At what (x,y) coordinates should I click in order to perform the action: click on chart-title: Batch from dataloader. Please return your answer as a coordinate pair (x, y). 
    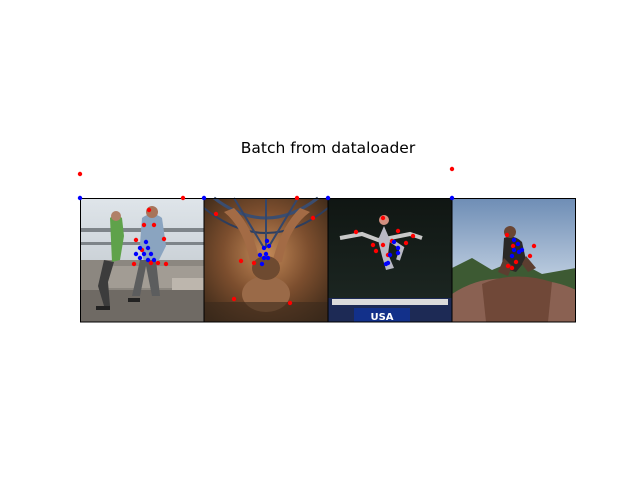
    Looking at the image, I should click on (328, 148).